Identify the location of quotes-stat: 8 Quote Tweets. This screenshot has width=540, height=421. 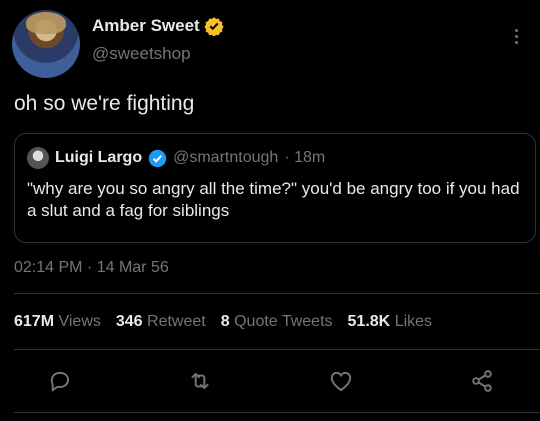
(277, 322).